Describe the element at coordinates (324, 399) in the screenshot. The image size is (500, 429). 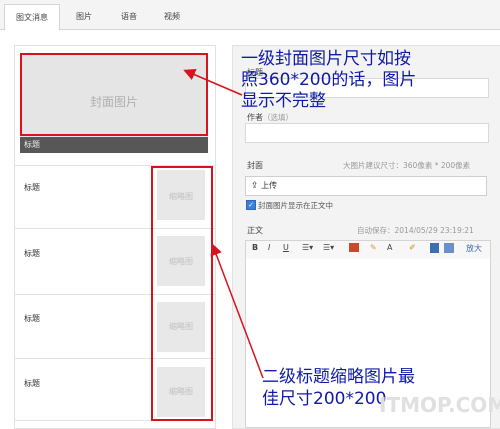
I see `annotation-thumb-line2: 佳尺寸200*200` at that location.